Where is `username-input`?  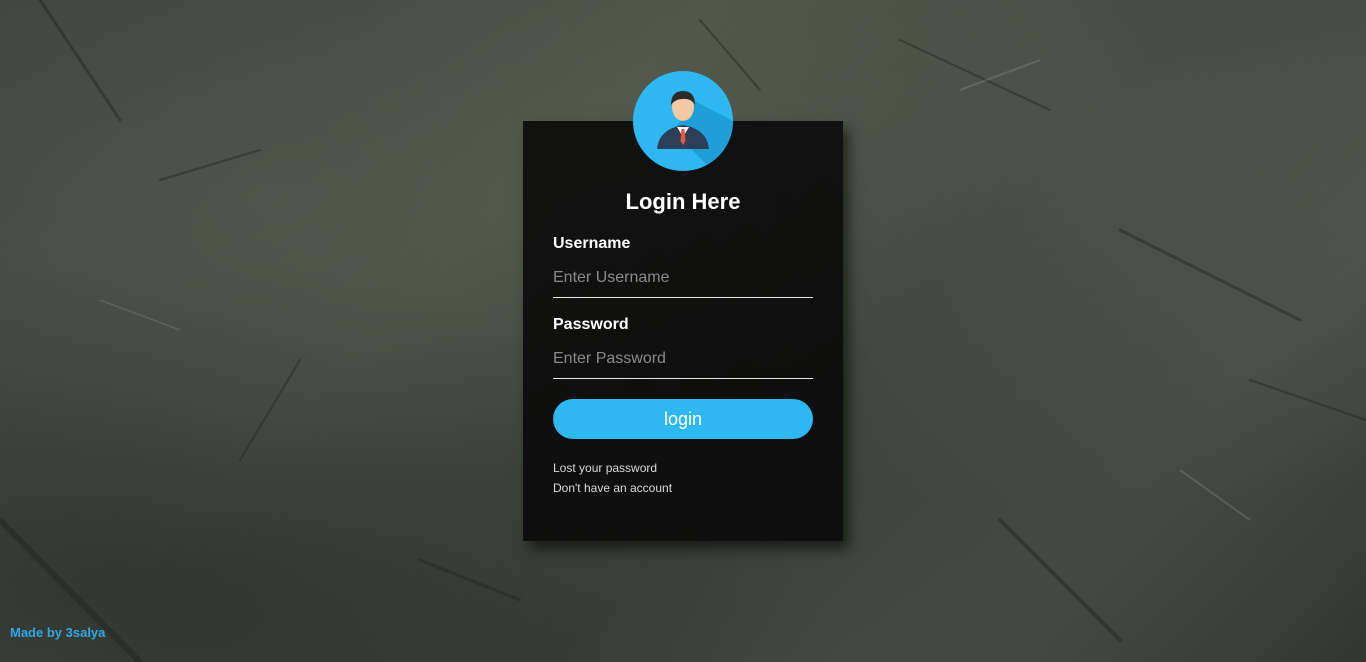 username-input is located at coordinates (683, 278).